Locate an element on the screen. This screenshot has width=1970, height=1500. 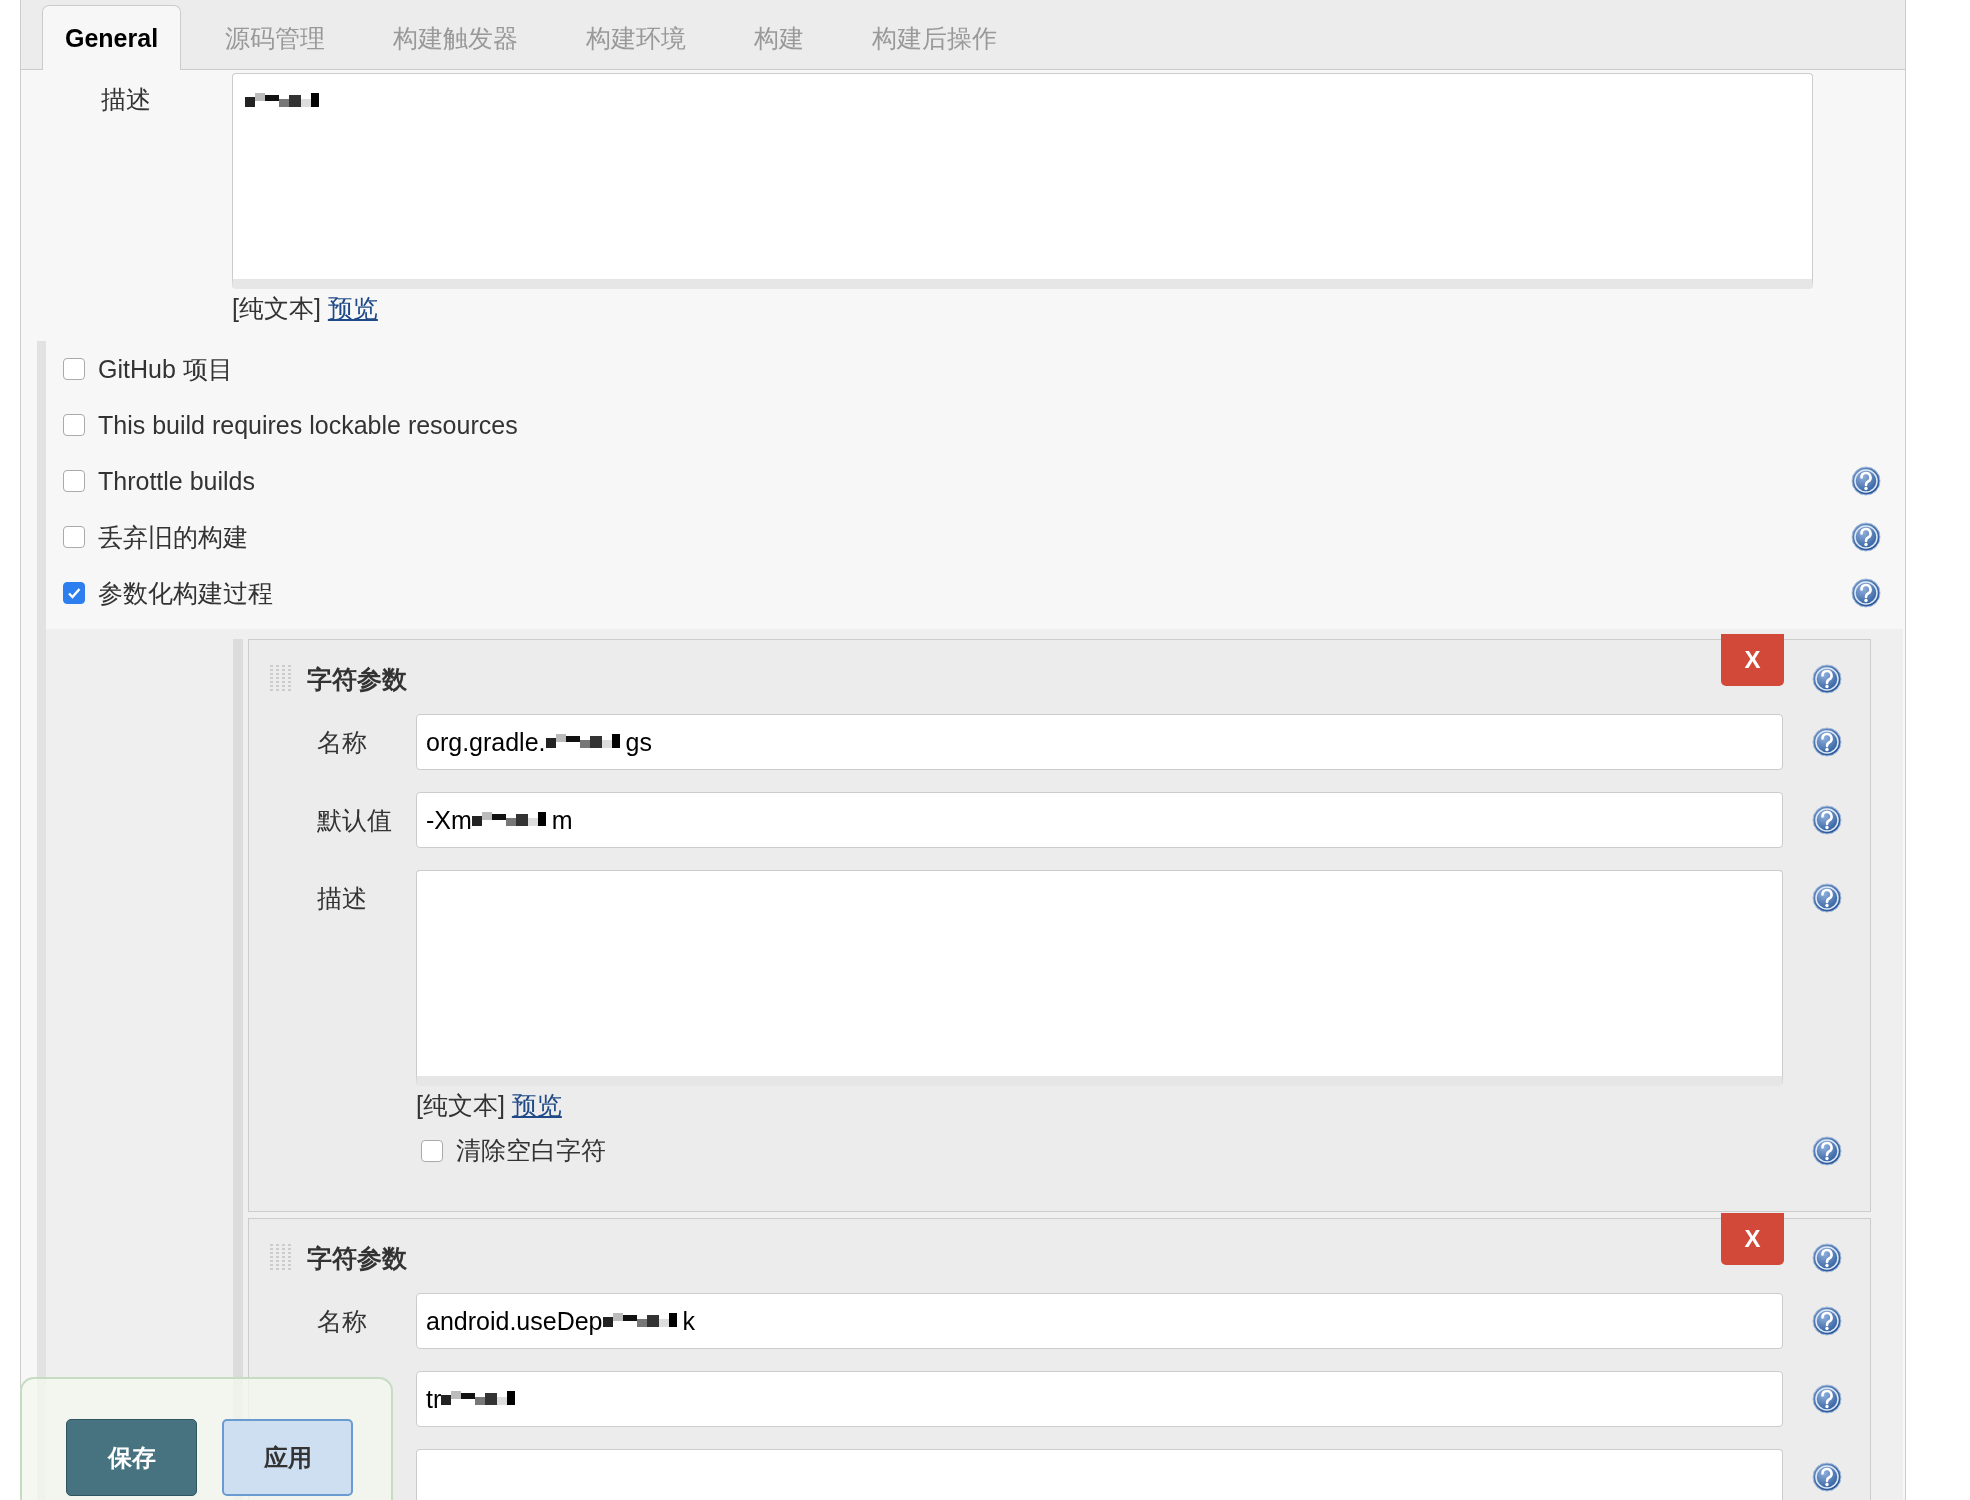
option-label: 清除空白字符 is located at coordinates (531, 1150).